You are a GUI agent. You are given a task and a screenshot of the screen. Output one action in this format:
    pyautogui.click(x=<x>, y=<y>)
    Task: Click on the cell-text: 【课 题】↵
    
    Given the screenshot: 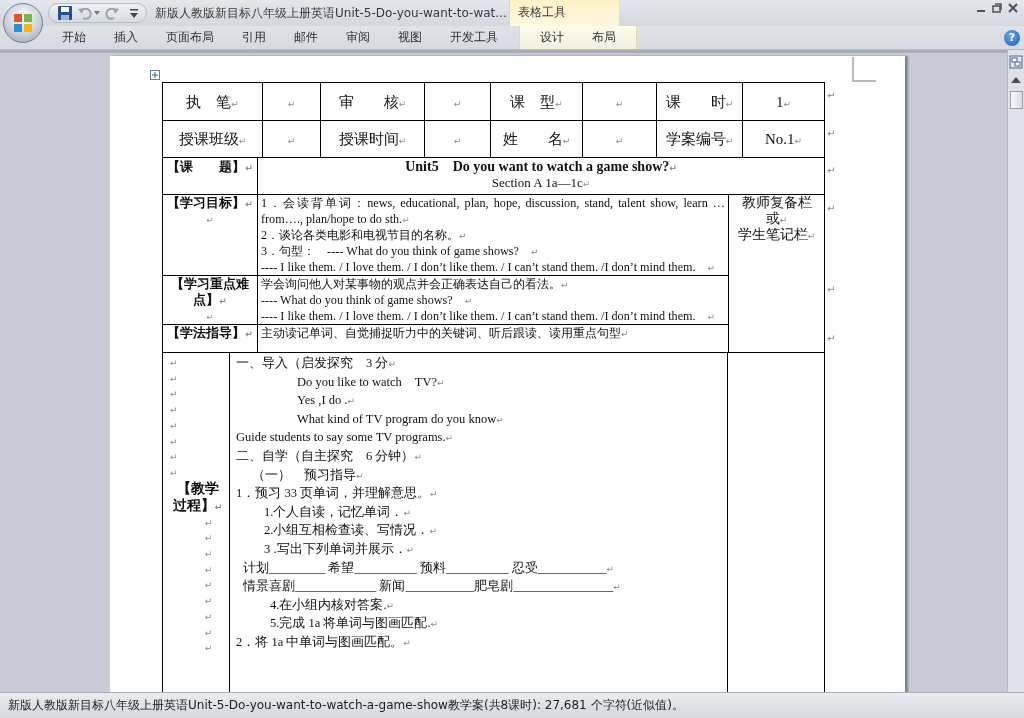 What is the action you would take?
    pyautogui.click(x=210, y=167)
    